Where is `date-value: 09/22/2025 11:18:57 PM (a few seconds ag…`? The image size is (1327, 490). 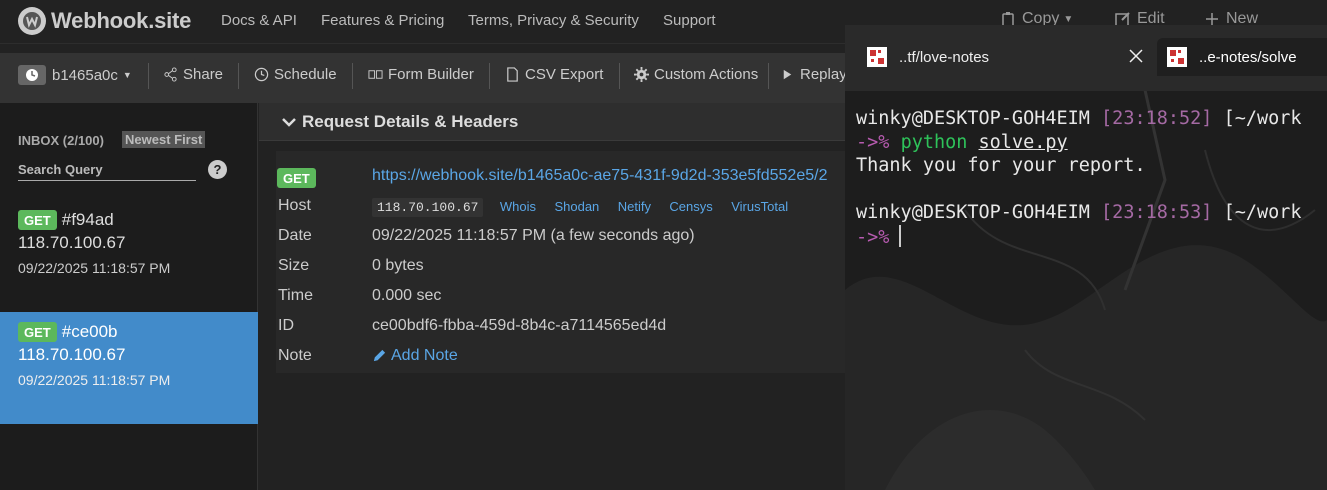 date-value: 09/22/2025 11:18:57 PM (a few seconds ag… is located at coordinates (533, 235).